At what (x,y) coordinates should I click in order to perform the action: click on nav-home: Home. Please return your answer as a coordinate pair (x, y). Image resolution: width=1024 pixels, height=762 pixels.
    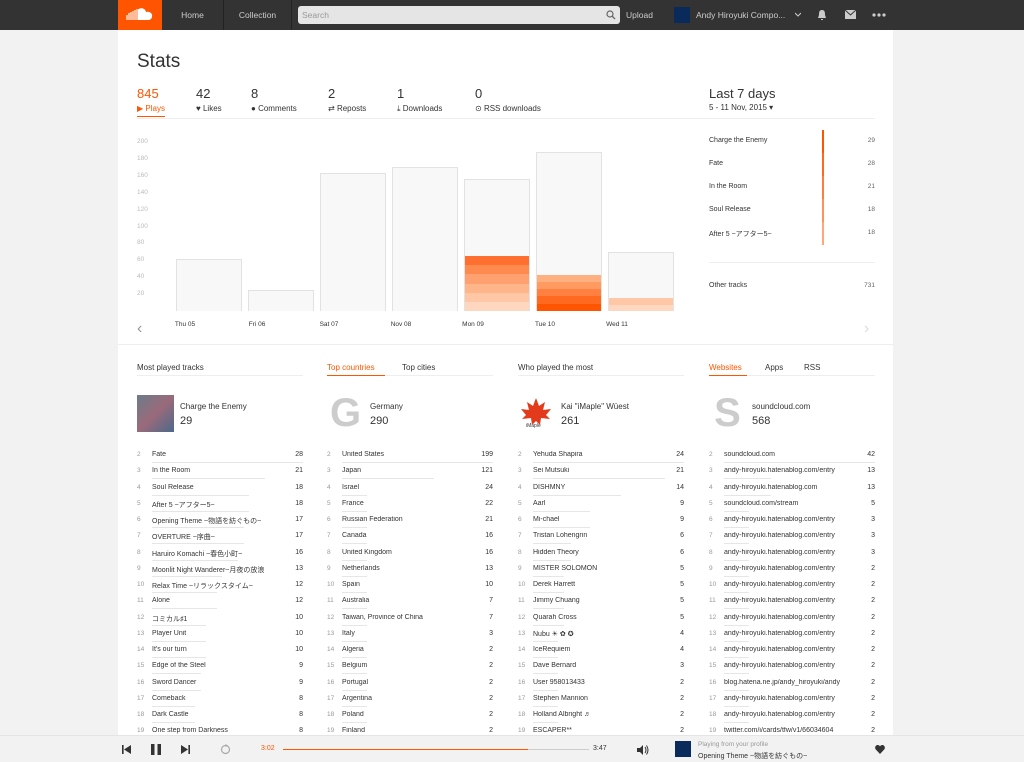
    Looking at the image, I should click on (193, 15).